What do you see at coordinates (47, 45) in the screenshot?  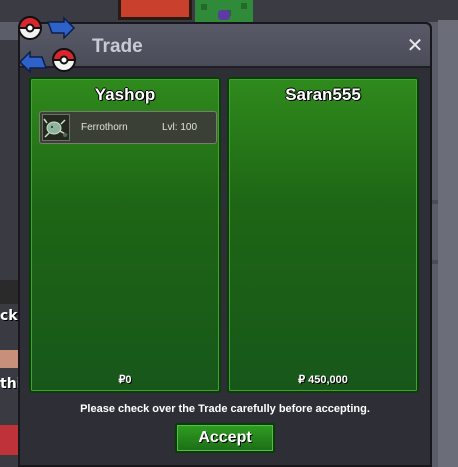 I see `trade-logo-icon` at bounding box center [47, 45].